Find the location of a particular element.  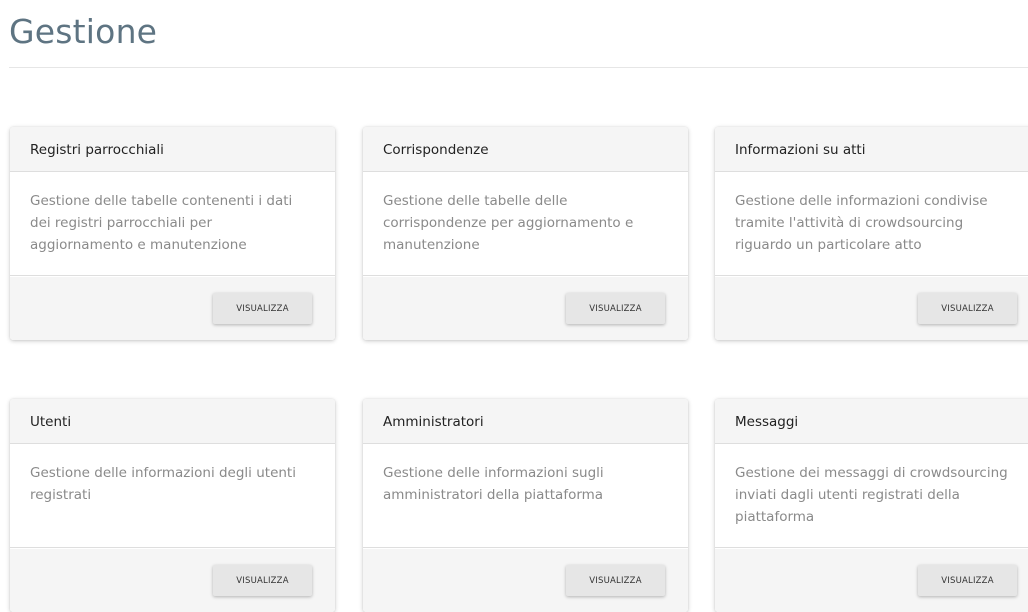

view-button-registri-parrocchiali: VISUALIZZA is located at coordinates (262, 308).